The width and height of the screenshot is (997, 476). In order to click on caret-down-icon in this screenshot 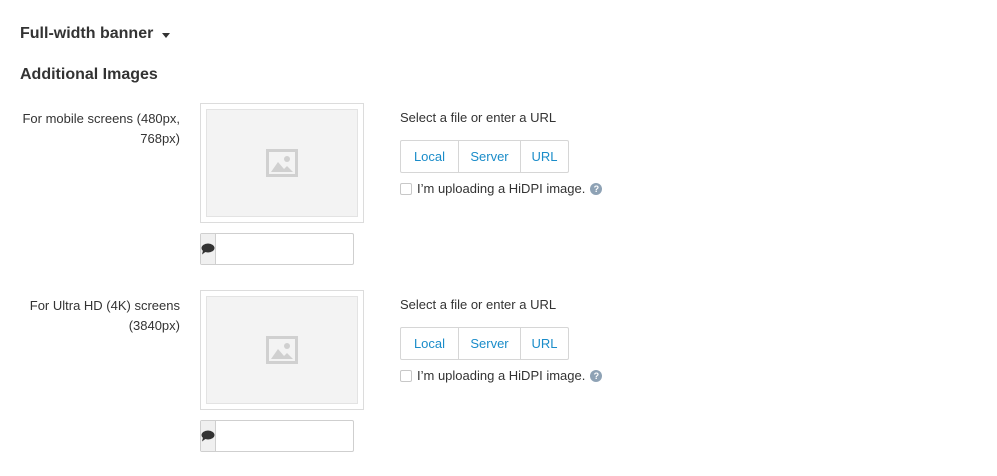, I will do `click(166, 35)`.